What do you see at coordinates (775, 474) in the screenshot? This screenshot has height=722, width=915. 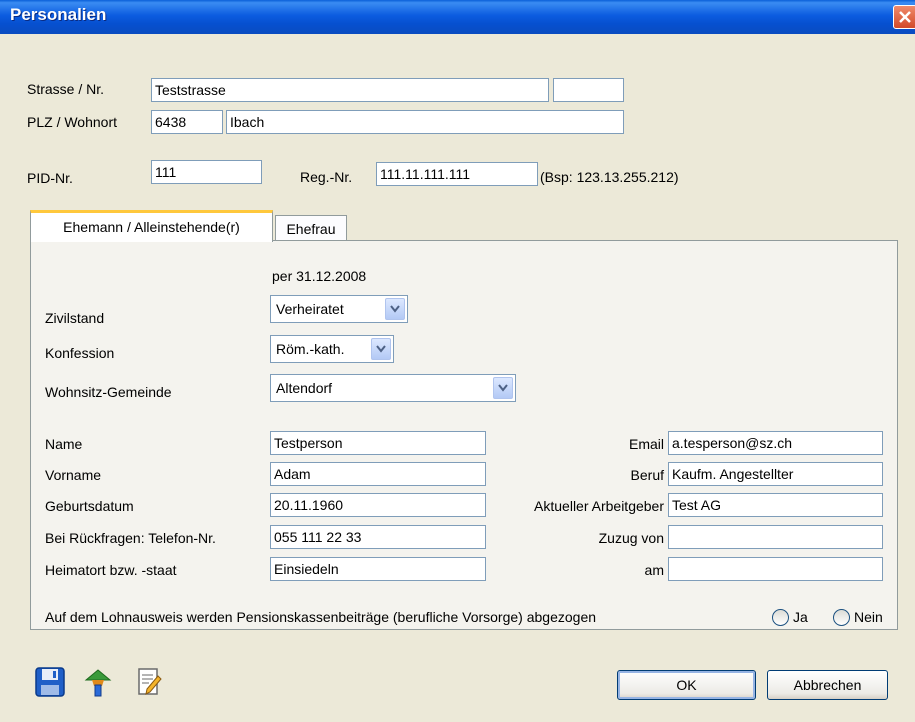 I see `beruf-input: Kaufm. Angestellter` at bounding box center [775, 474].